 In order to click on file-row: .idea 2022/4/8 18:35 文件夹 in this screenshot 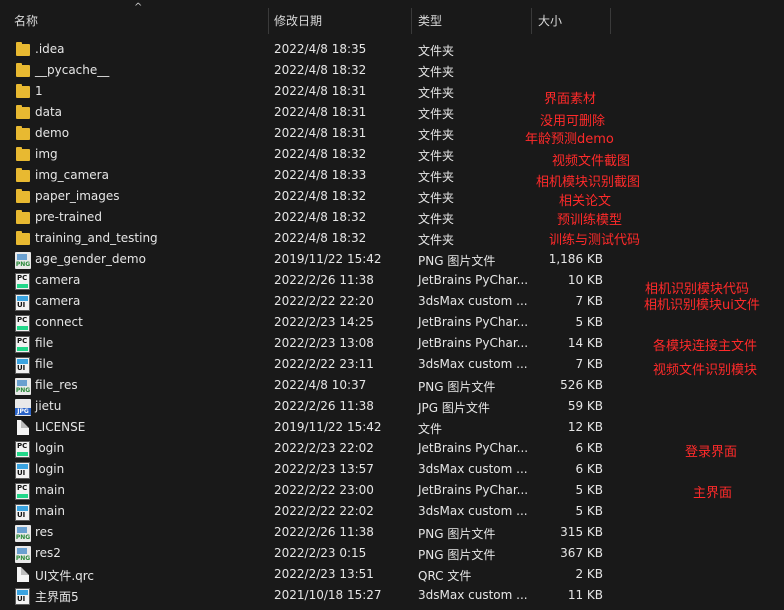, I will do `click(392, 50)`.